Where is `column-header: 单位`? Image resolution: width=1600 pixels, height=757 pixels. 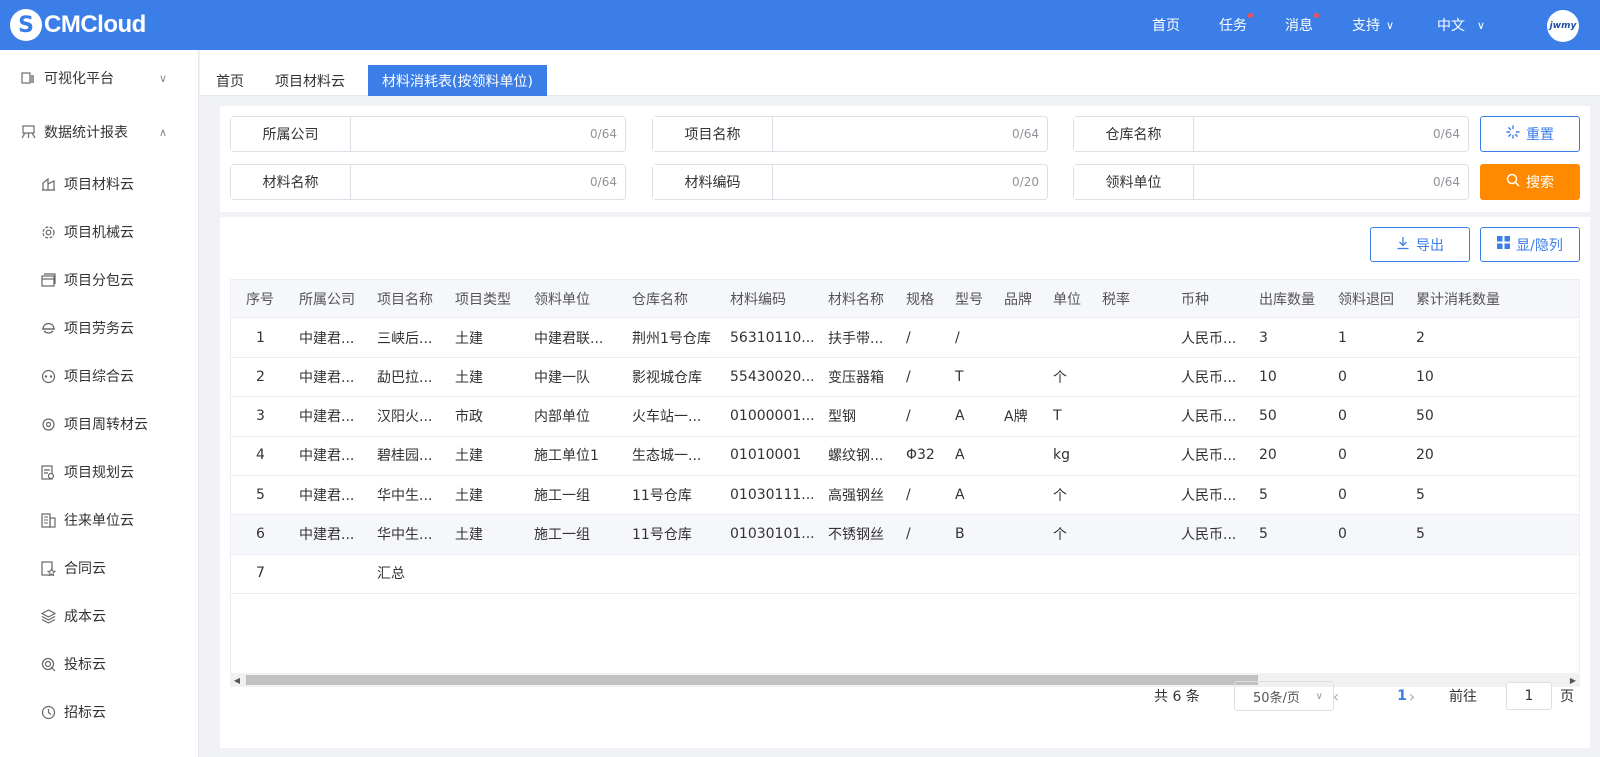
column-header: 单位 is located at coordinates (1067, 299).